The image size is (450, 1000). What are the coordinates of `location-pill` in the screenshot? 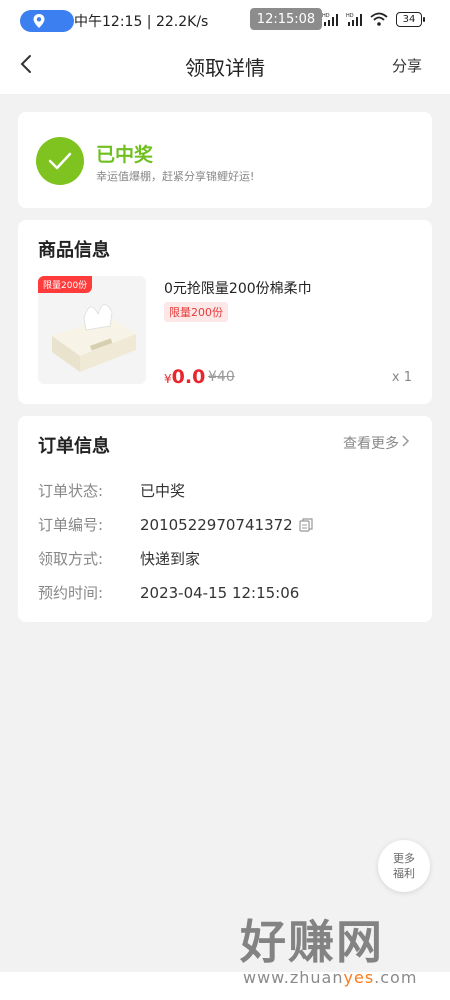 It's located at (47, 21).